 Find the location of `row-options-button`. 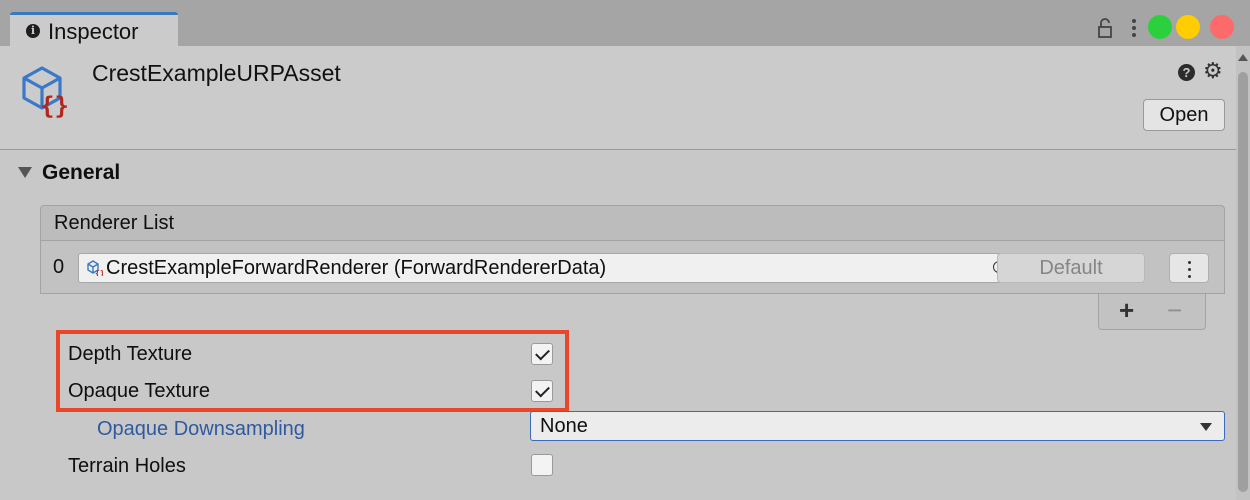

row-options-button is located at coordinates (1189, 268).